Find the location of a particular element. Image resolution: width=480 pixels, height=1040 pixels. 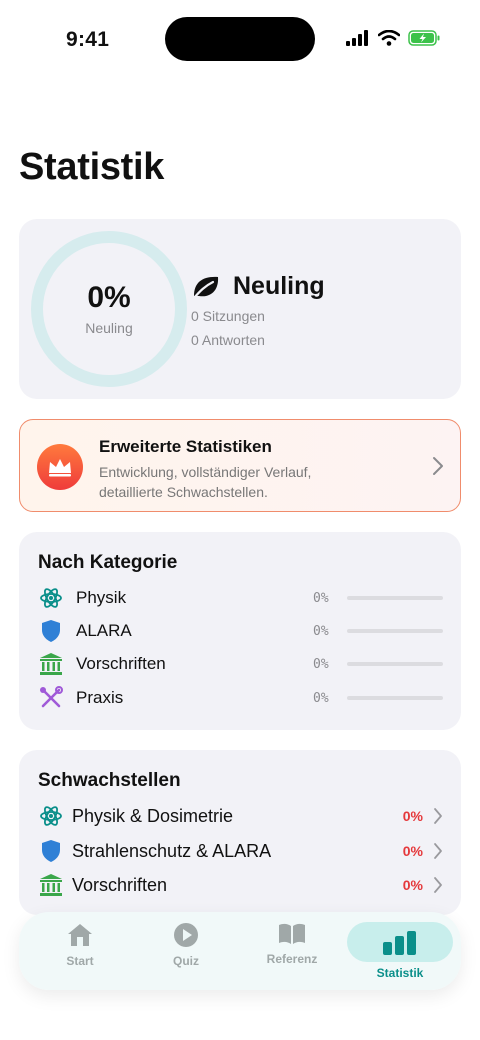

status-bar: 9:41 is located at coordinates (240, 40).